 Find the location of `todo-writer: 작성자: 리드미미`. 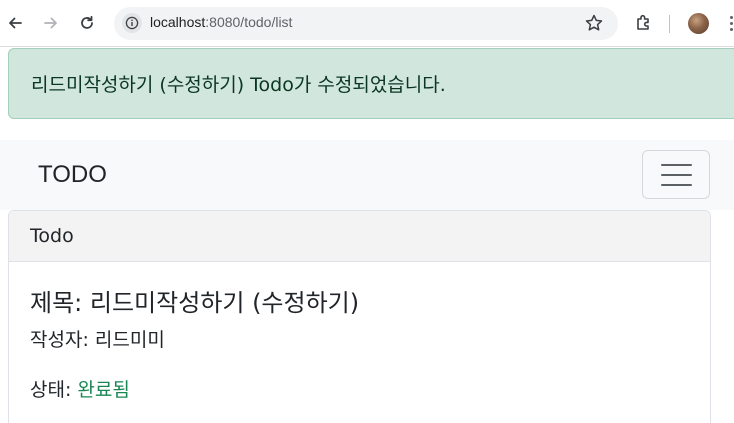

todo-writer: 작성자: 리드미미 is located at coordinates (97, 338).